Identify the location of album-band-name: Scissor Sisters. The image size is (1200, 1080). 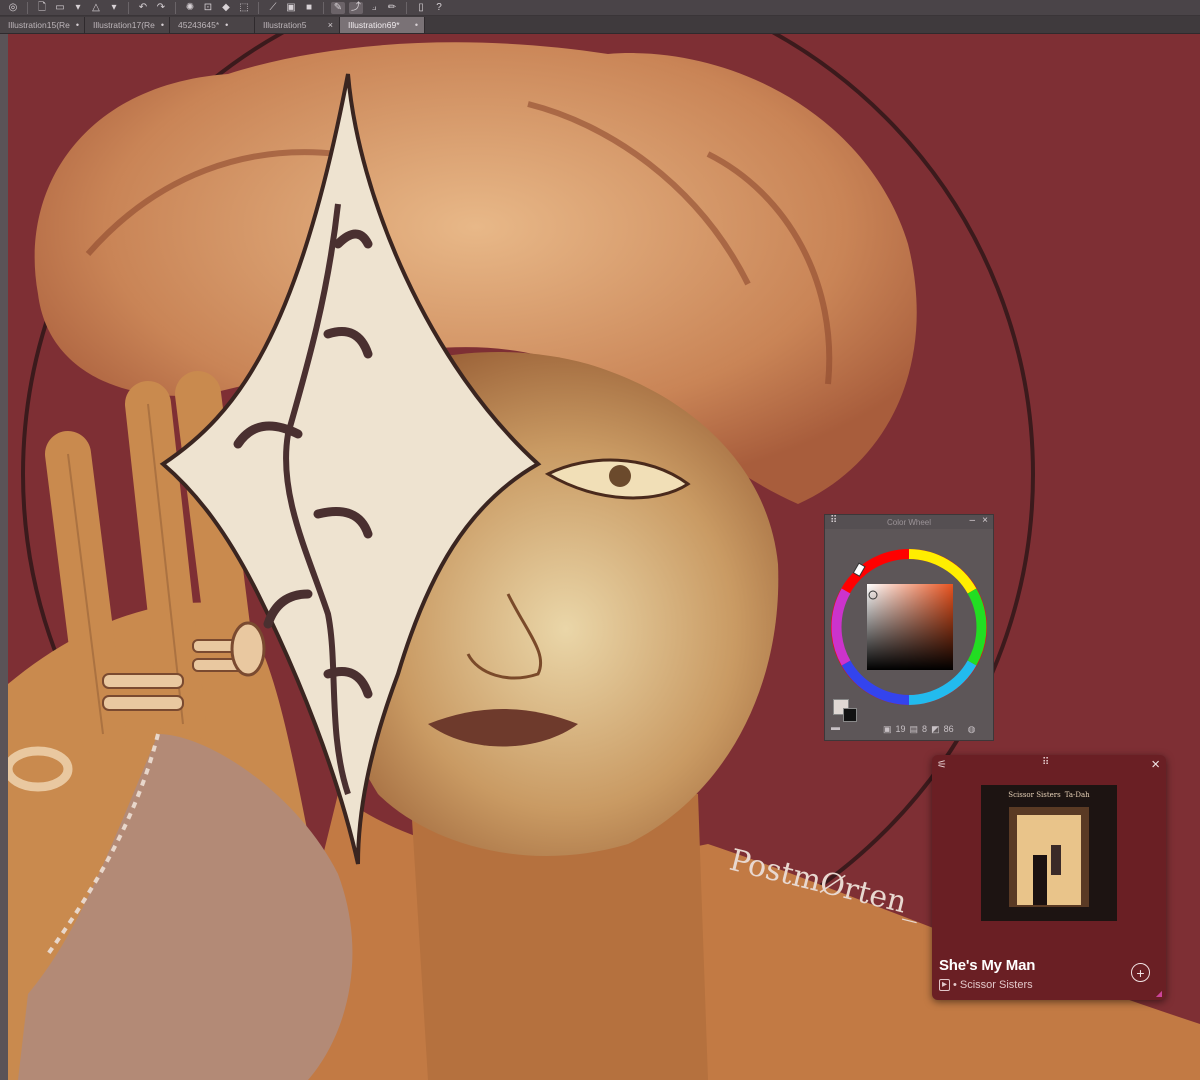
(1034, 795).